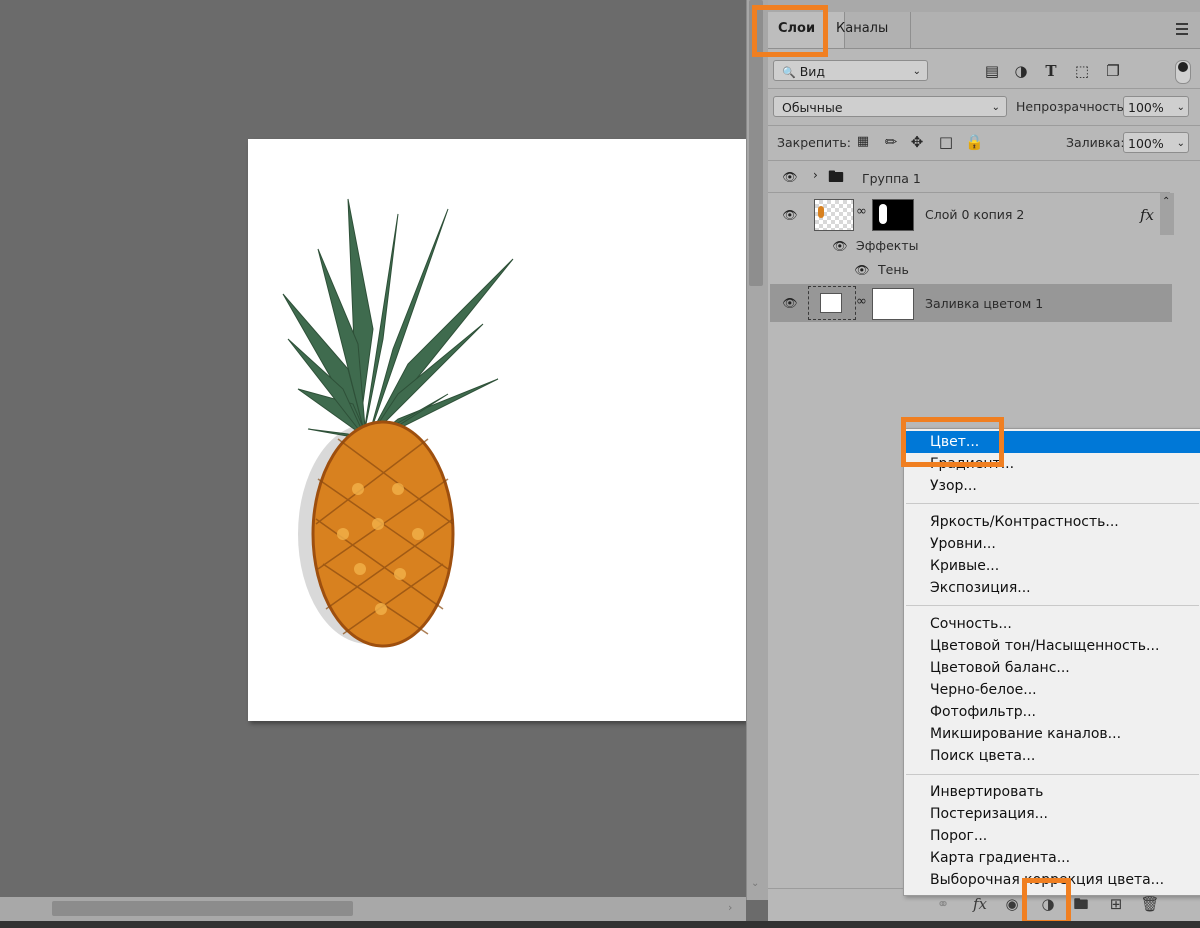 This screenshot has height=928, width=1200. What do you see at coordinates (1082, 71) in the screenshot?
I see `shape-filter-icon: ⬚` at bounding box center [1082, 71].